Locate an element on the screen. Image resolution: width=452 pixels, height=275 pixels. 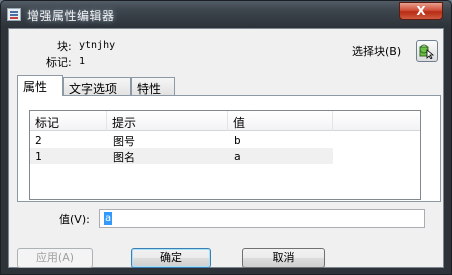
value-input: a is located at coordinates (262, 218).